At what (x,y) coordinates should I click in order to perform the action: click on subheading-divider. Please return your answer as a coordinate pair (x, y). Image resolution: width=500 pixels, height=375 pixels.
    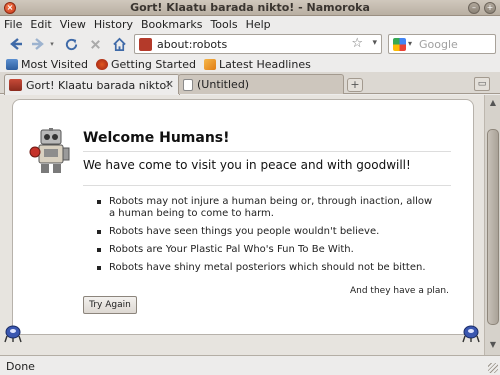
    Looking at the image, I should click on (267, 185).